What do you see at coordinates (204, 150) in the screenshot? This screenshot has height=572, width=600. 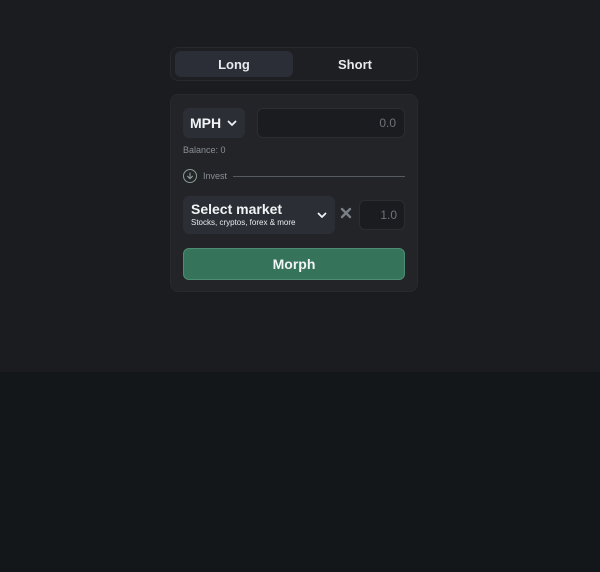 I see `balance-text: Balance: 0` at bounding box center [204, 150].